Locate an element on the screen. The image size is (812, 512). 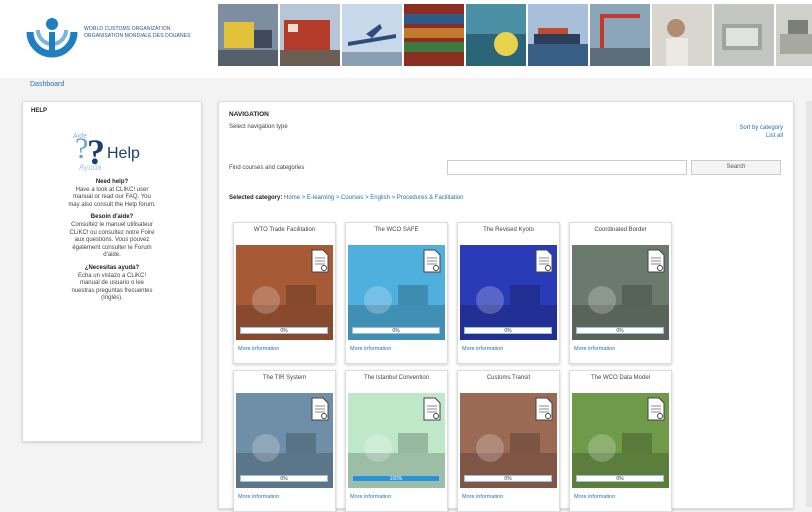
desk-photo is located at coordinates (794, 35).